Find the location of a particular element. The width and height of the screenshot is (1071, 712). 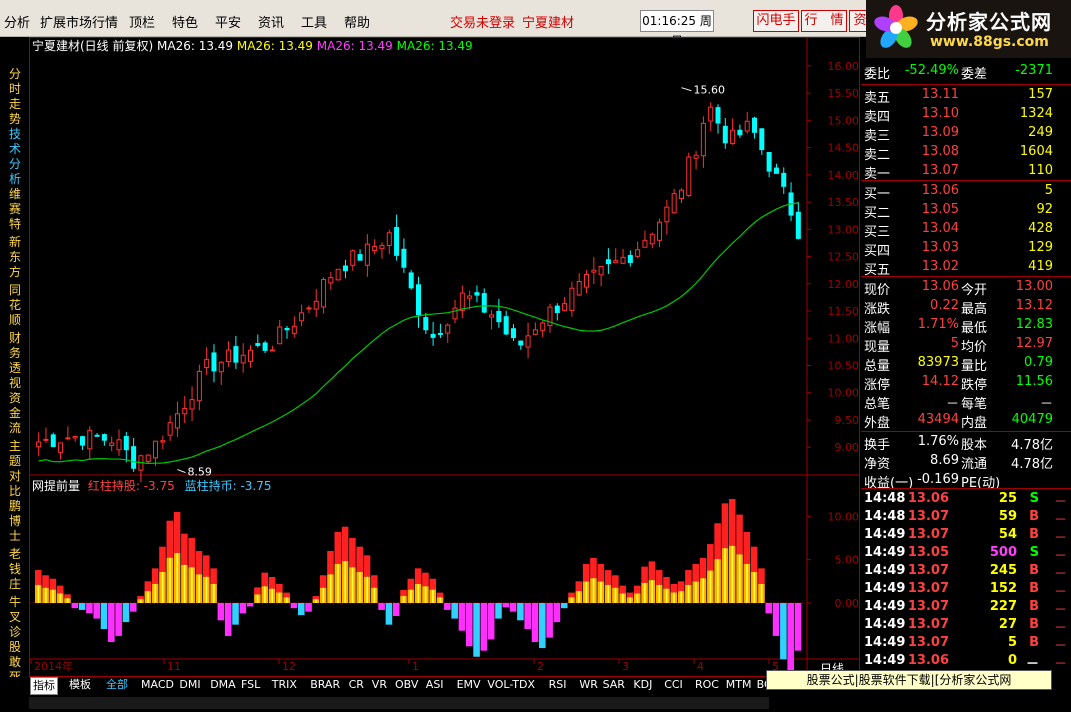

menu-pingan: 平安 is located at coordinates (228, 21).